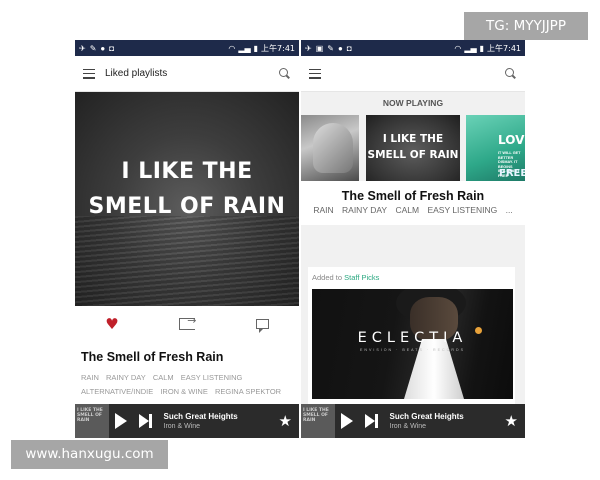  I want to click on tag-item: ALTERNATIVE/INDIE, so click(117, 391).